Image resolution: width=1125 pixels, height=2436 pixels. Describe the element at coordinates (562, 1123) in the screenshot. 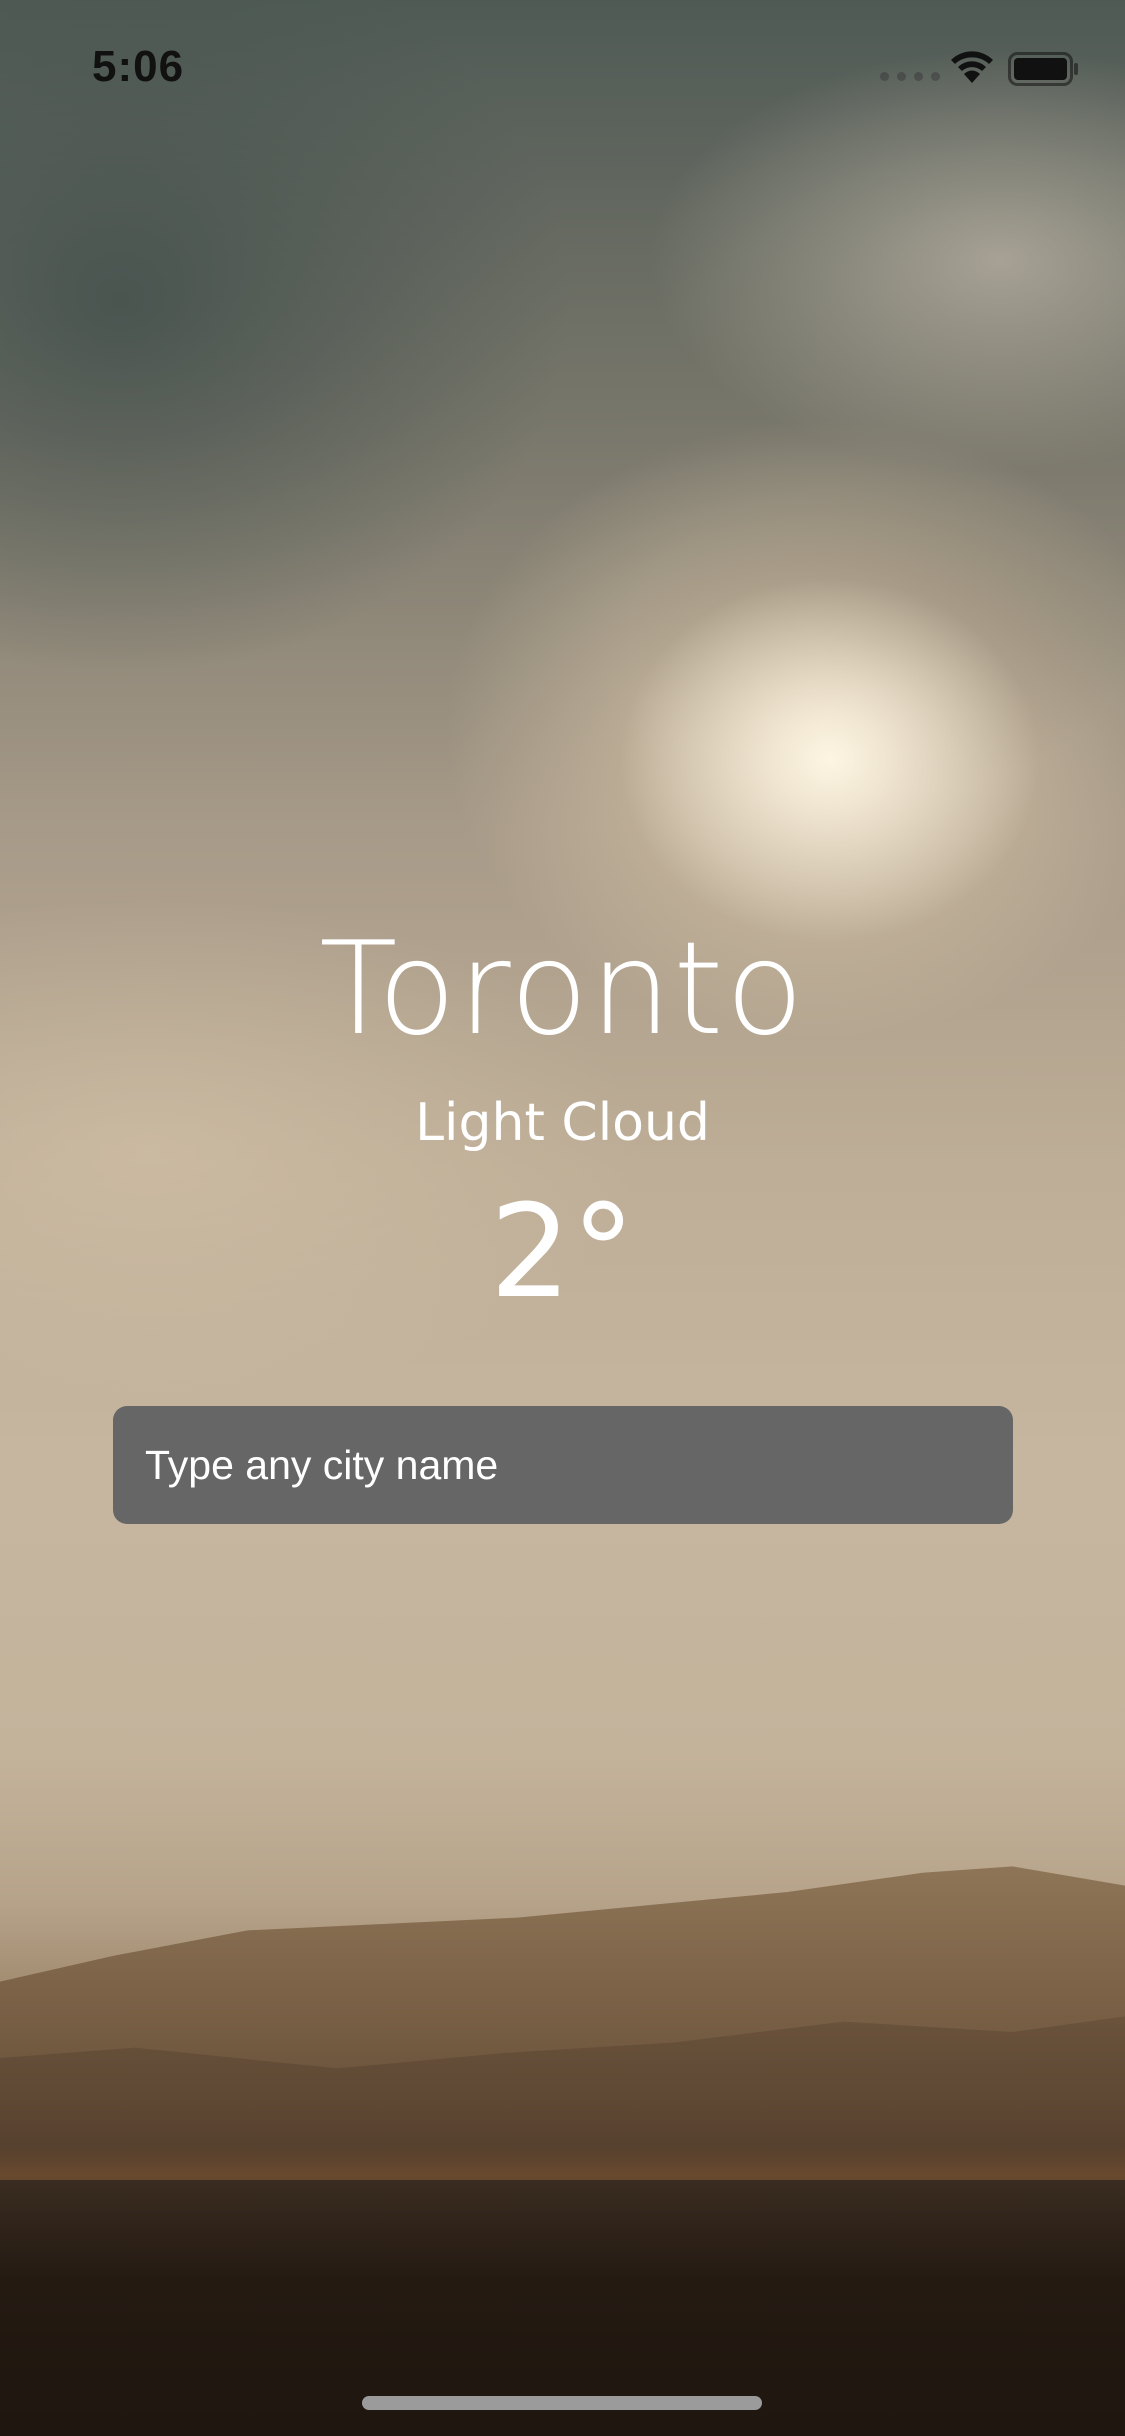

I see `weather-condition: Light Cloud` at that location.